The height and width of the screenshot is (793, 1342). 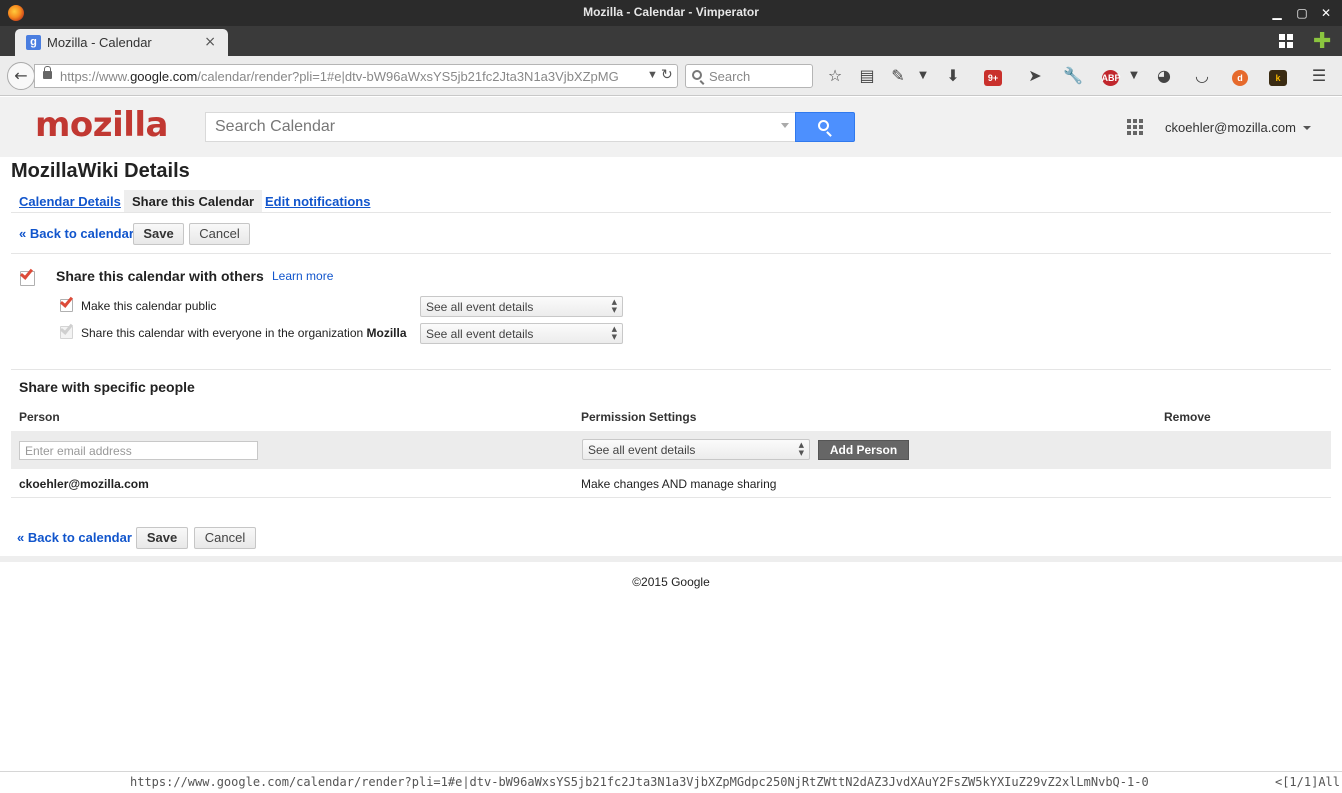 What do you see at coordinates (898, 76) in the screenshot?
I see `pin-icon: ✎` at bounding box center [898, 76].